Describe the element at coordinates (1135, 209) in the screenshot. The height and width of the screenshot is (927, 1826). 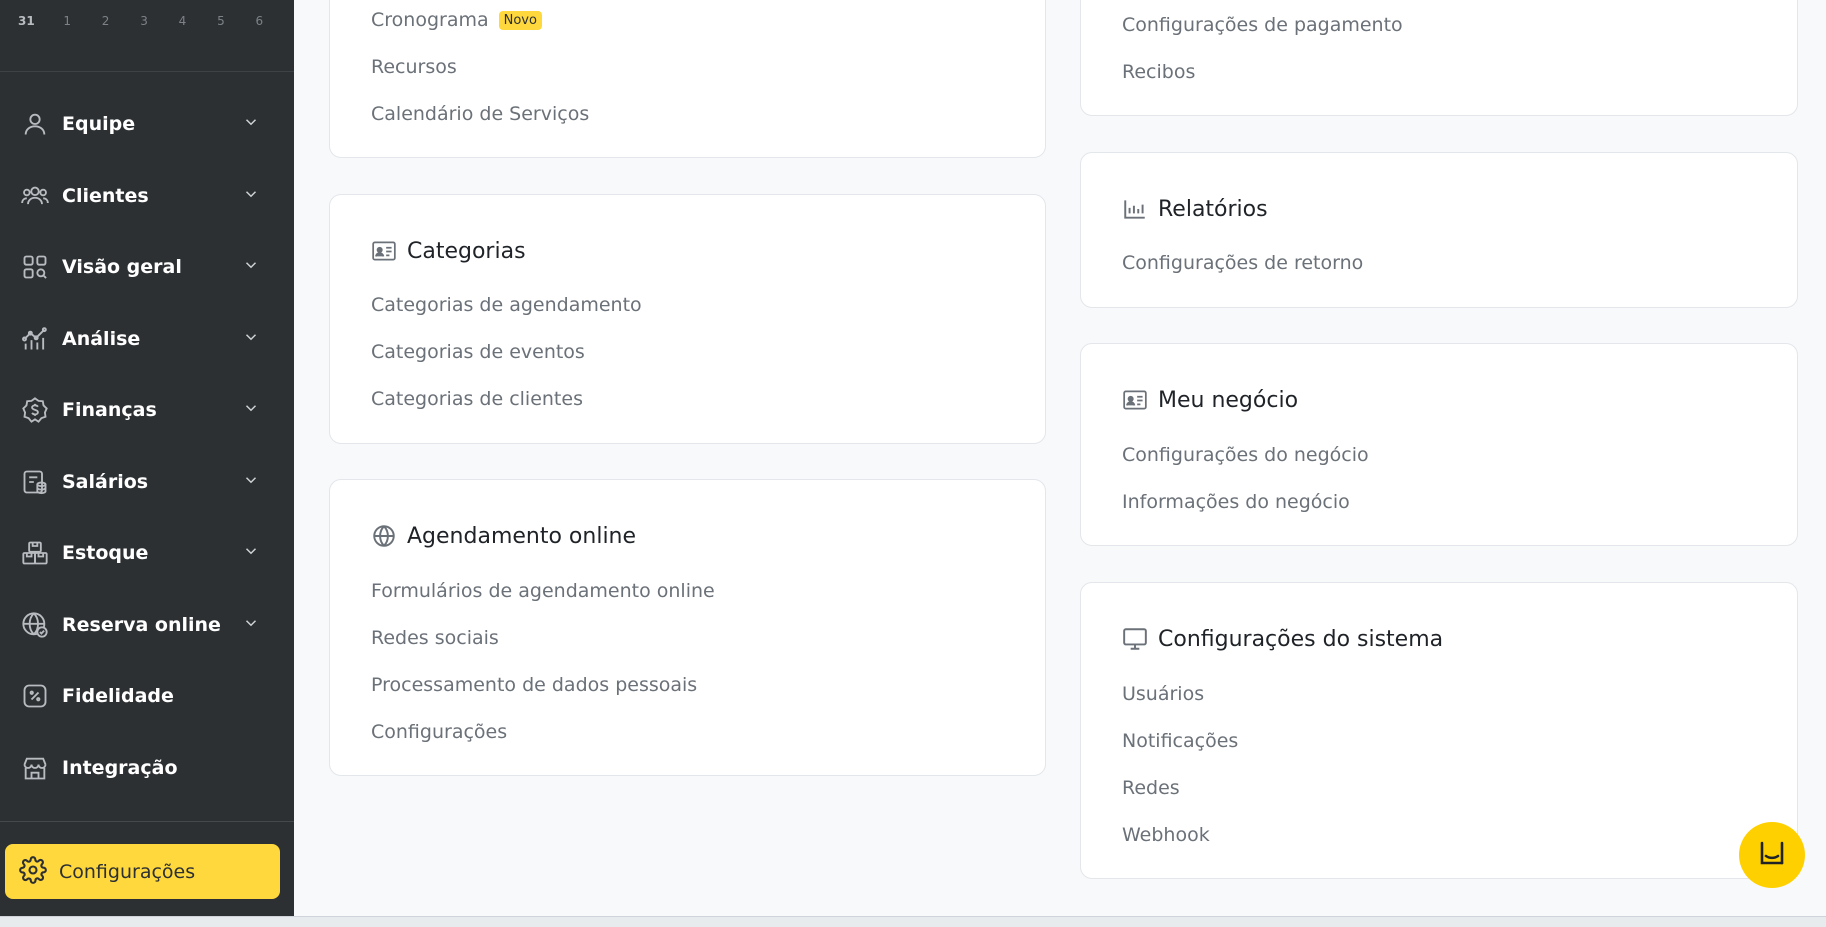
I see `bar-chart-icon` at that location.